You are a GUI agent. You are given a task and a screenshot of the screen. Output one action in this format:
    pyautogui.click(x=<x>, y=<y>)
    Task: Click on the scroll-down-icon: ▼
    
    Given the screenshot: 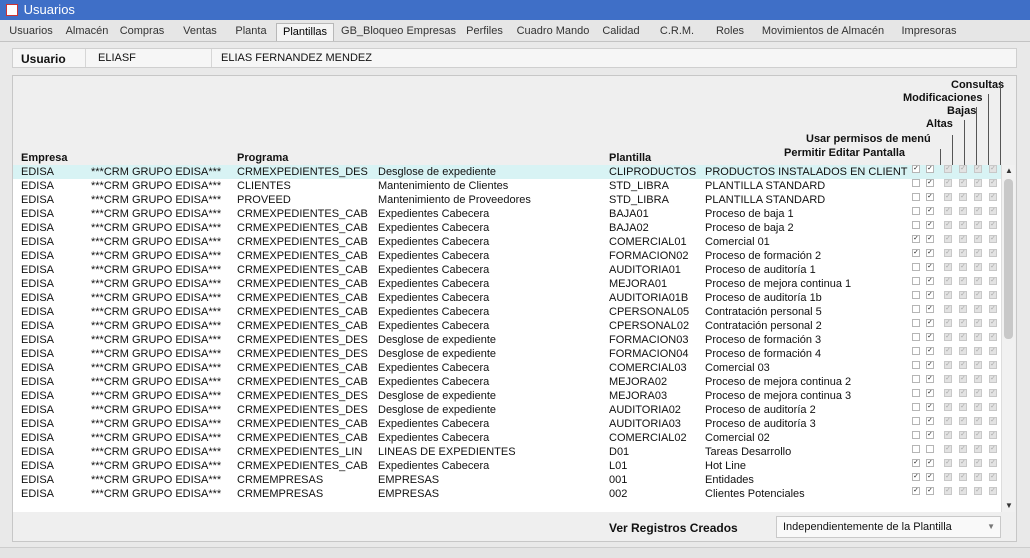 What is the action you would take?
    pyautogui.click(x=1009, y=506)
    